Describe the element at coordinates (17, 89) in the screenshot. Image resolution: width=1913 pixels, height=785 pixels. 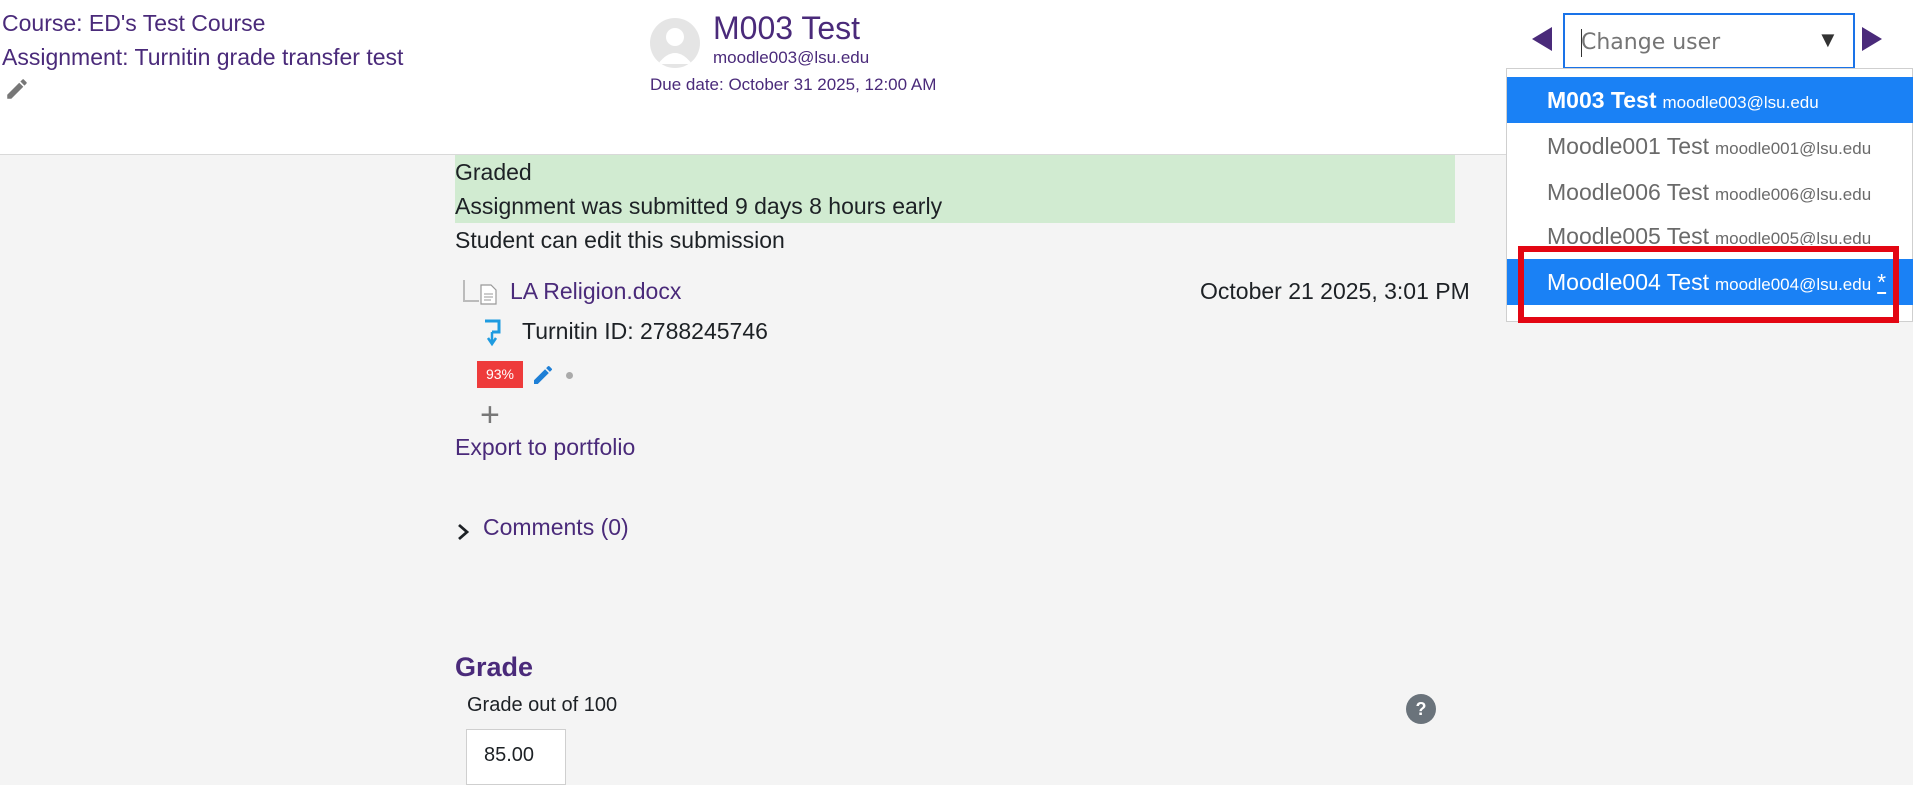
I see `pencil-icon` at that location.